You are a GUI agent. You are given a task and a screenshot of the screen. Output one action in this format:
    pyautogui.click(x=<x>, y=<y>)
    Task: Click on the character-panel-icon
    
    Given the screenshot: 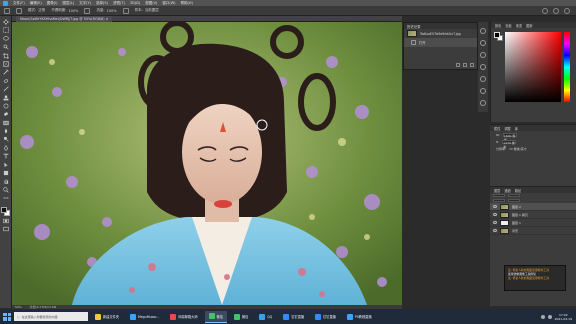 What is the action you would take?
    pyautogui.click(x=483, y=67)
    